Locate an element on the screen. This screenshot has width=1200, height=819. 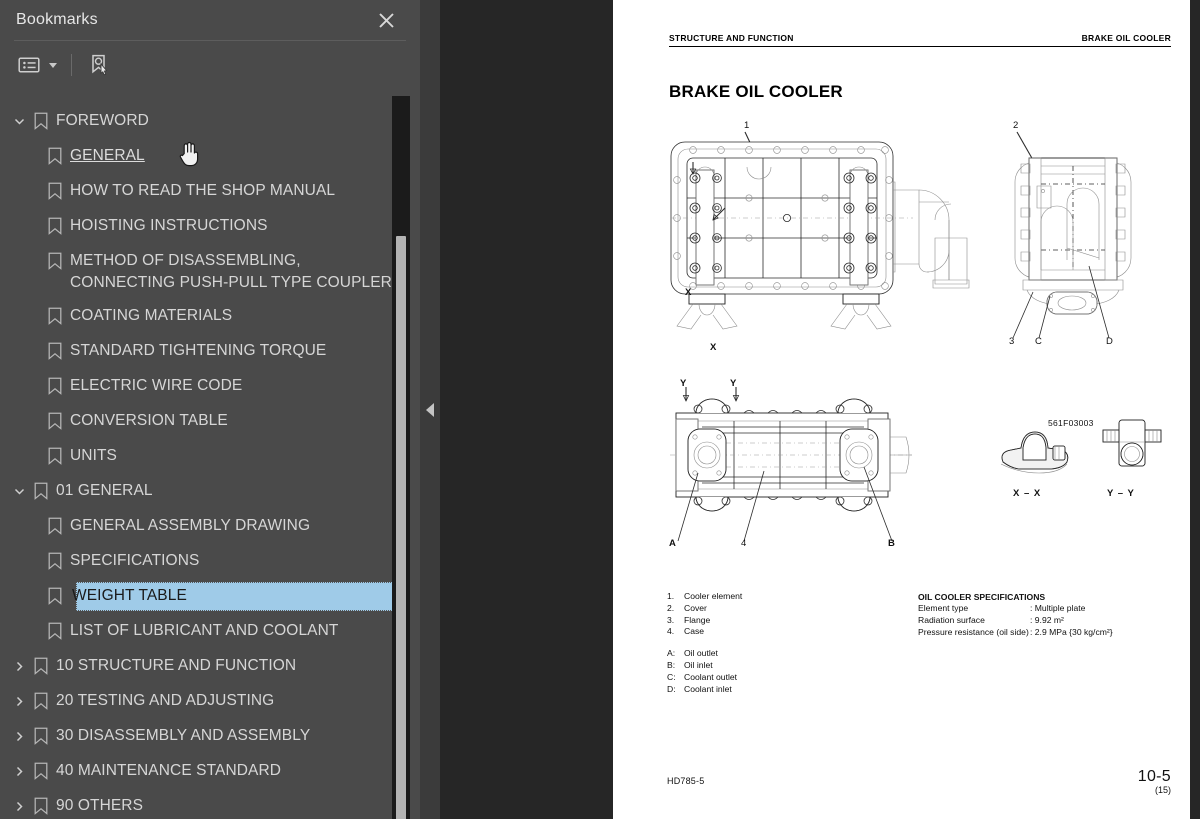
bookmark-item: ELECTRIC WIRE CODE is located at coordinates (210, 386).